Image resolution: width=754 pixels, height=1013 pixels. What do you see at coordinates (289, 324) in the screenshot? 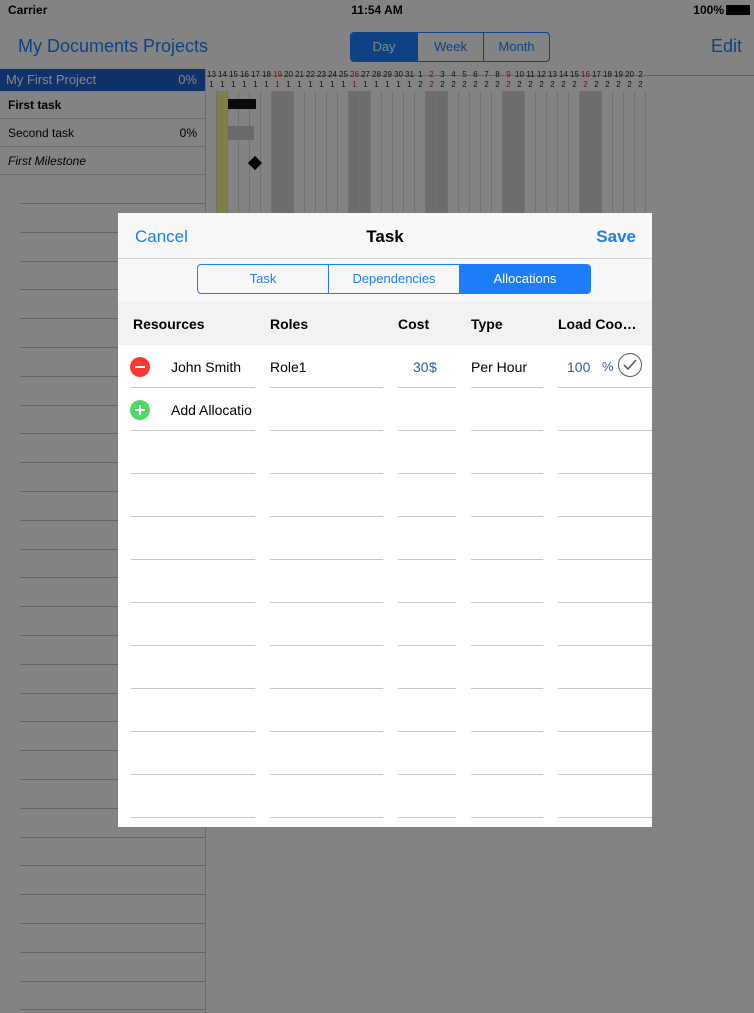
I see `column-header-roles: Roles` at bounding box center [289, 324].